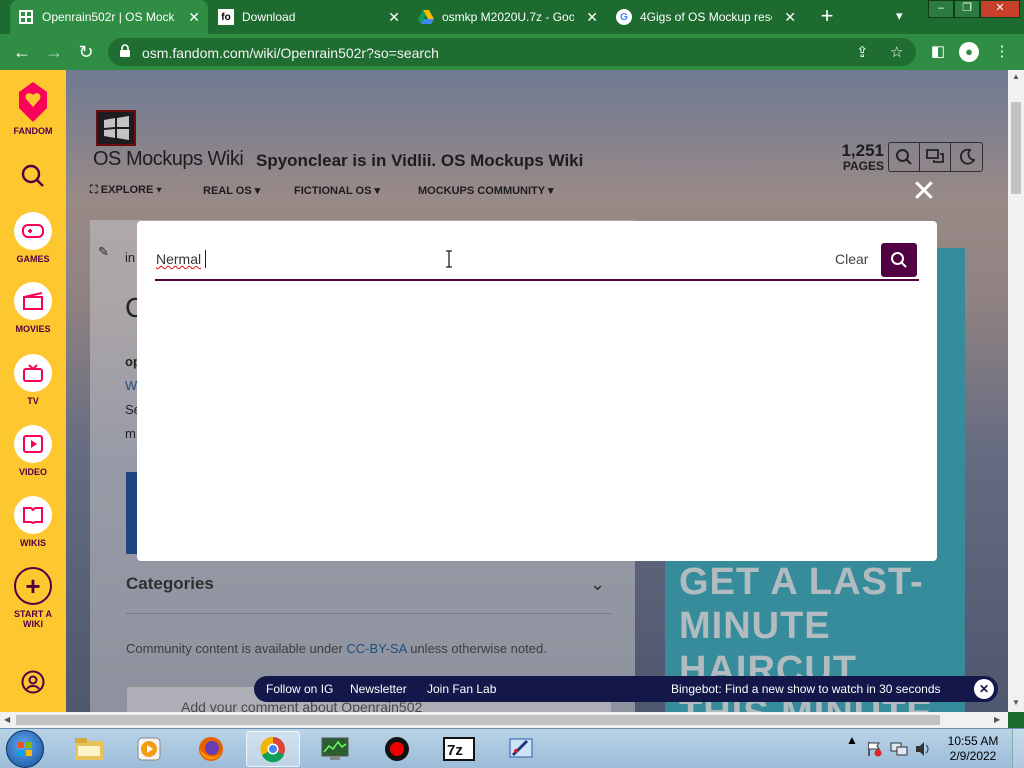 The width and height of the screenshot is (1024, 768). I want to click on horizontal-scrollbar: ◀ ▶, so click(504, 720).